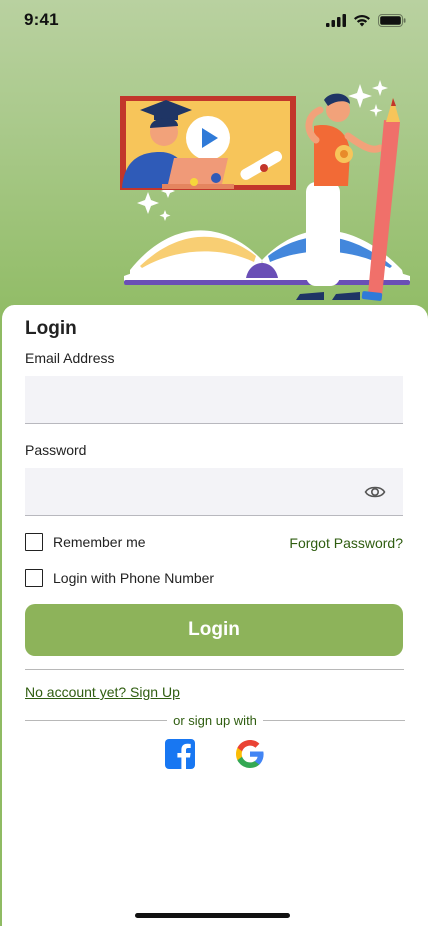 The height and width of the screenshot is (926, 428). I want to click on eye-icon, so click(375, 492).